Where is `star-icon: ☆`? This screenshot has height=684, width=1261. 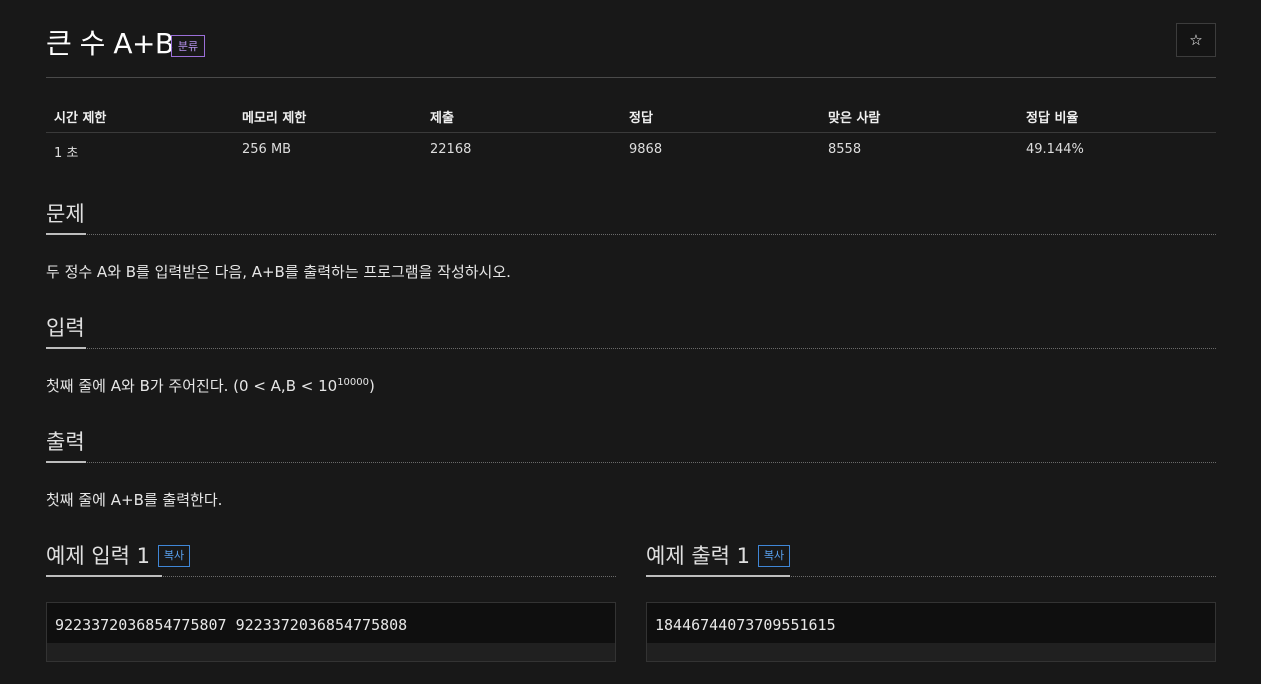 star-icon: ☆ is located at coordinates (1196, 40).